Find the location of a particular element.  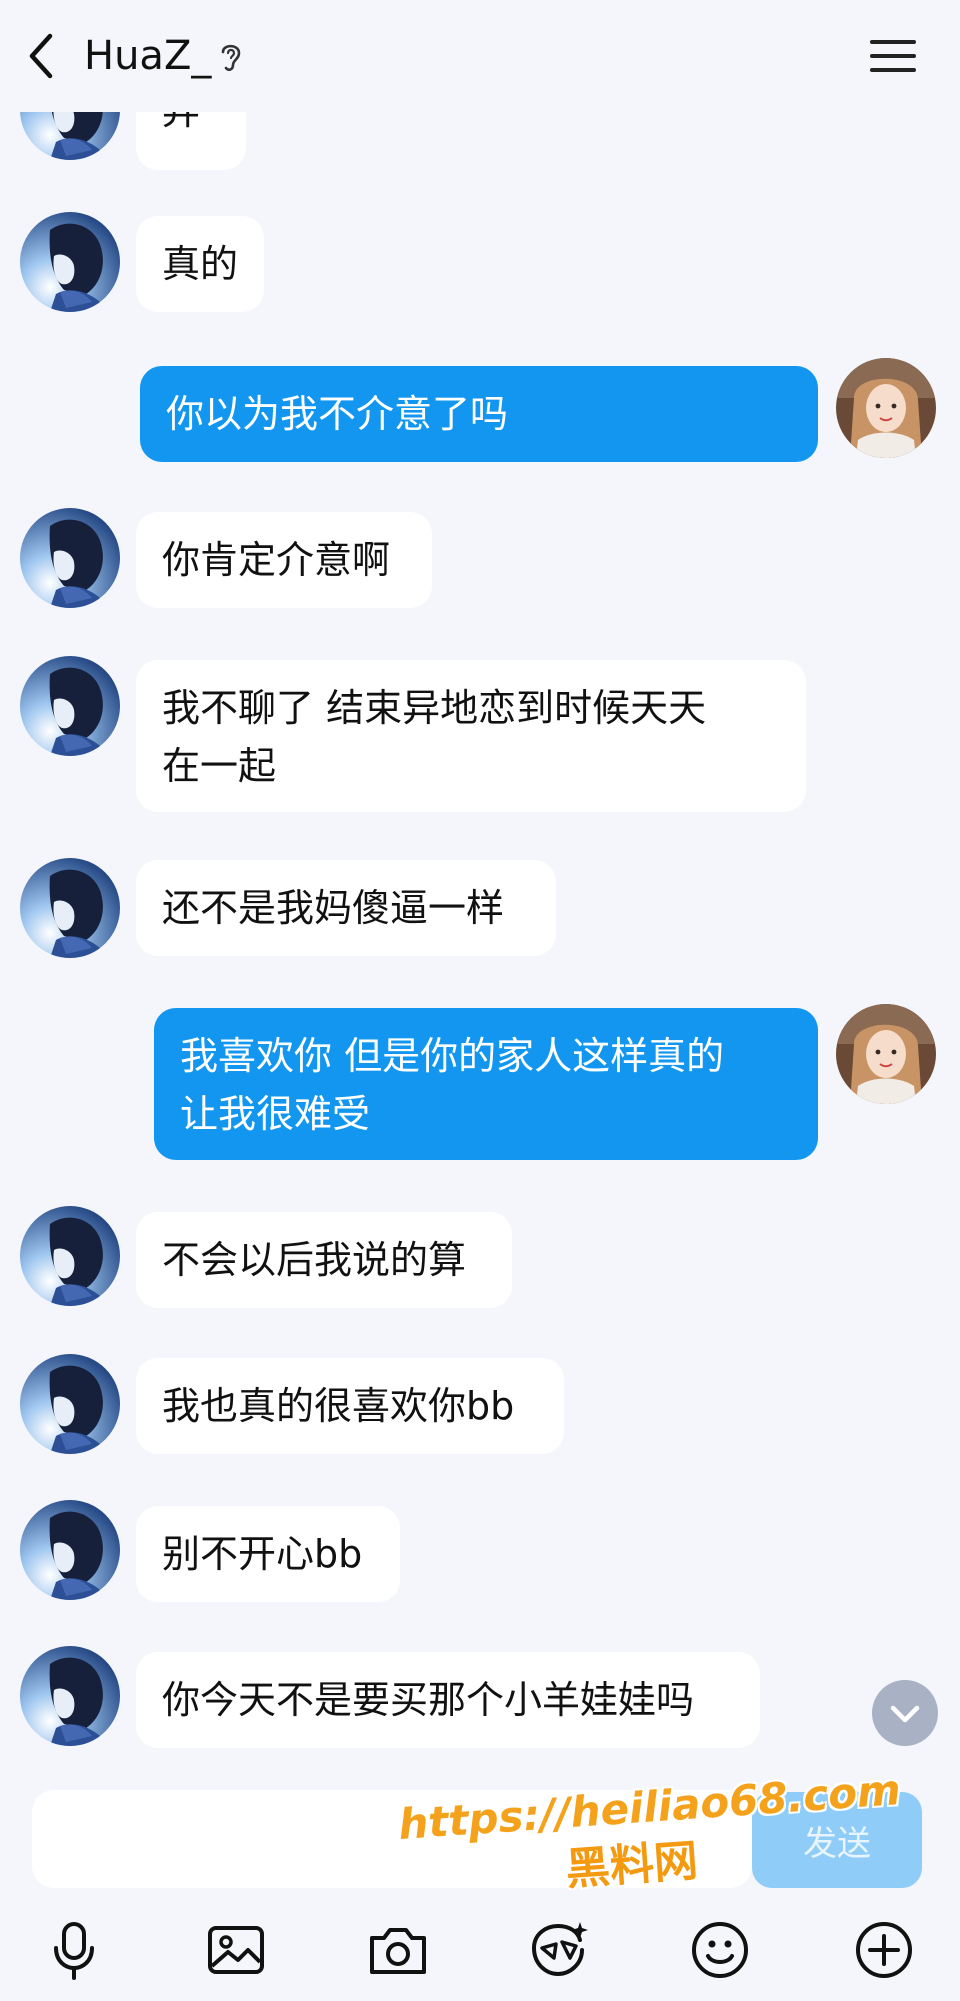

scroll-to-bottom-button is located at coordinates (905, 1713).